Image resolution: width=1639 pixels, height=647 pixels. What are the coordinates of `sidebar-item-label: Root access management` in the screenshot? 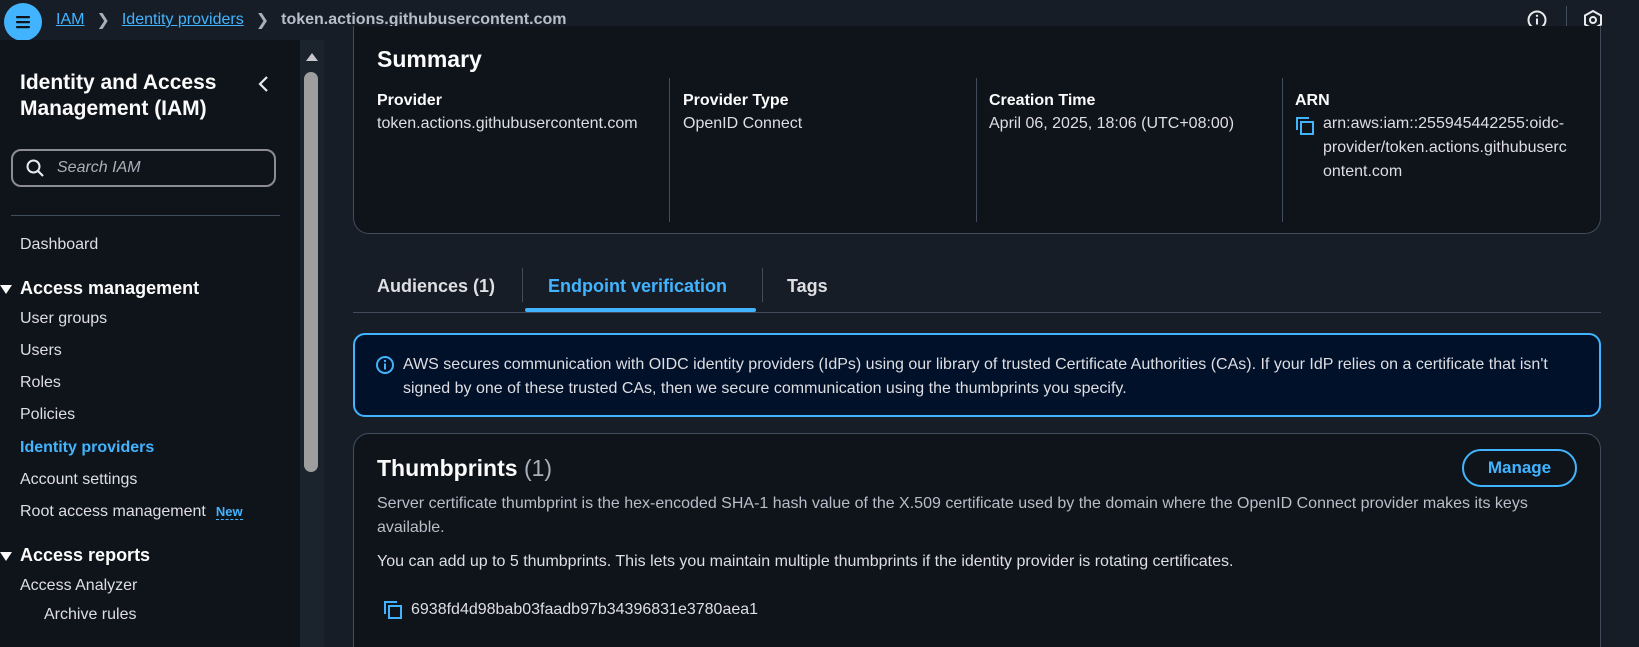 It's located at (113, 511).